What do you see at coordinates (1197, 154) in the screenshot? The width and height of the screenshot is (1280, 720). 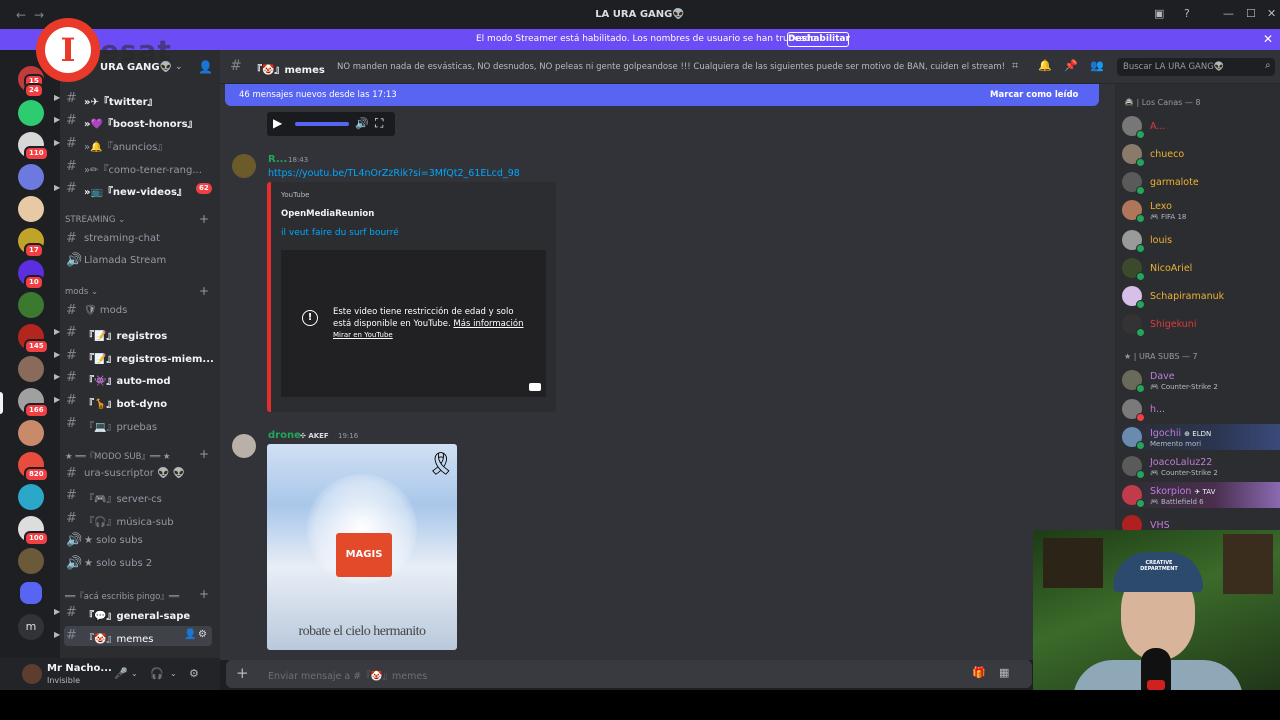 I see `member-item: chueco` at bounding box center [1197, 154].